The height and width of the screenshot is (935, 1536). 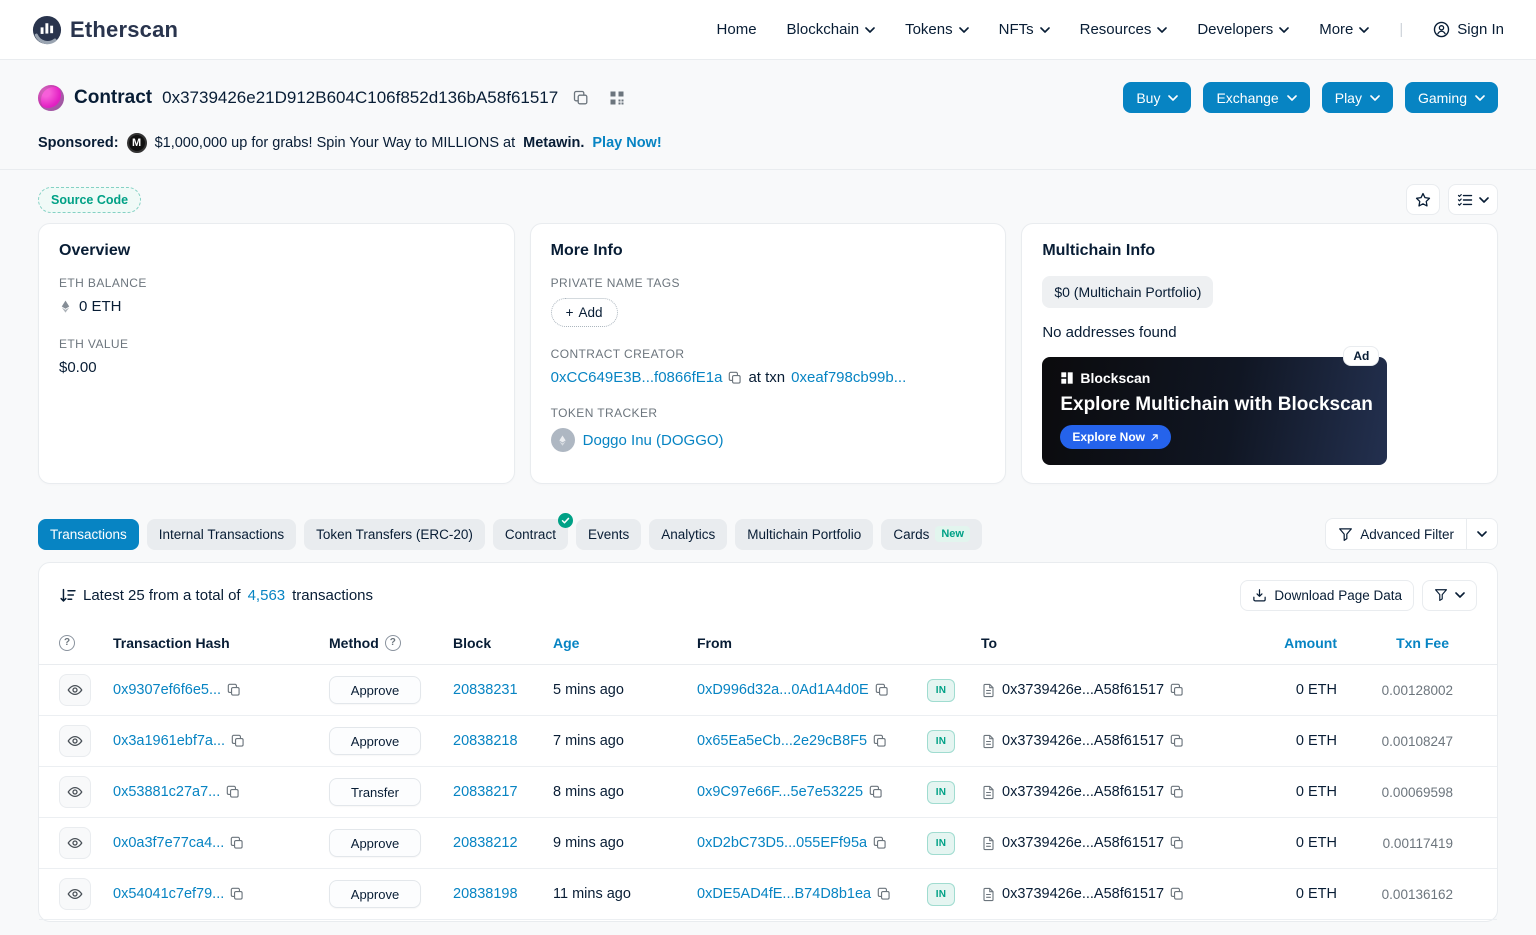 What do you see at coordinates (1128, 292) in the screenshot?
I see `multichain-portfolio-button: $0 (Multichain Portfolio)` at bounding box center [1128, 292].